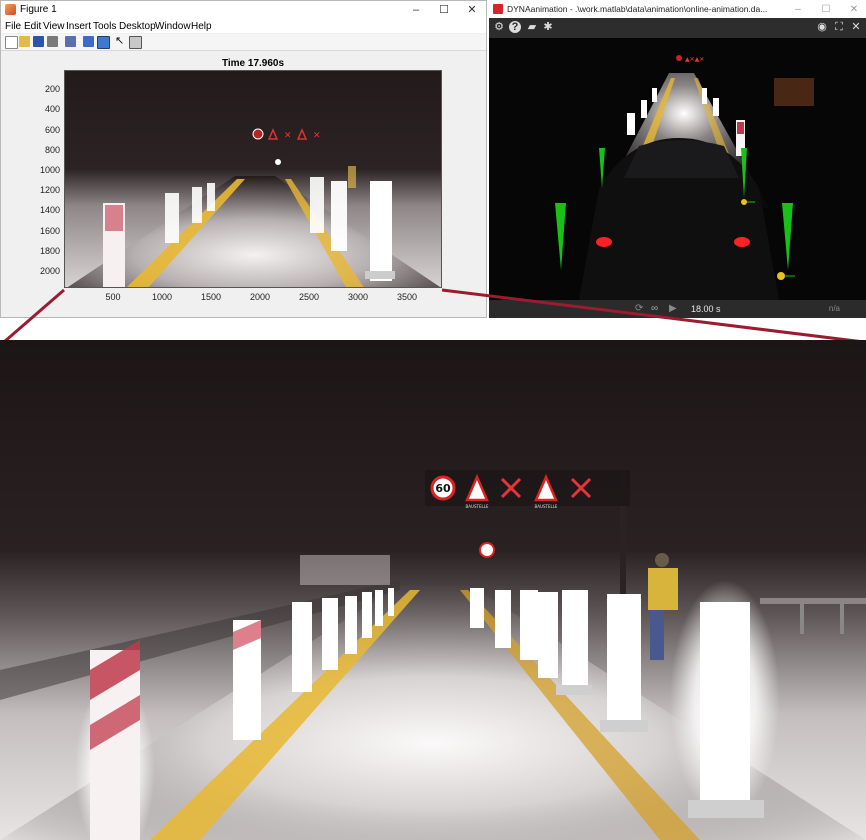 This screenshot has width=866, height=840. Describe the element at coordinates (49, 251) in the screenshot. I see `y-tick-label: 1800` at that location.